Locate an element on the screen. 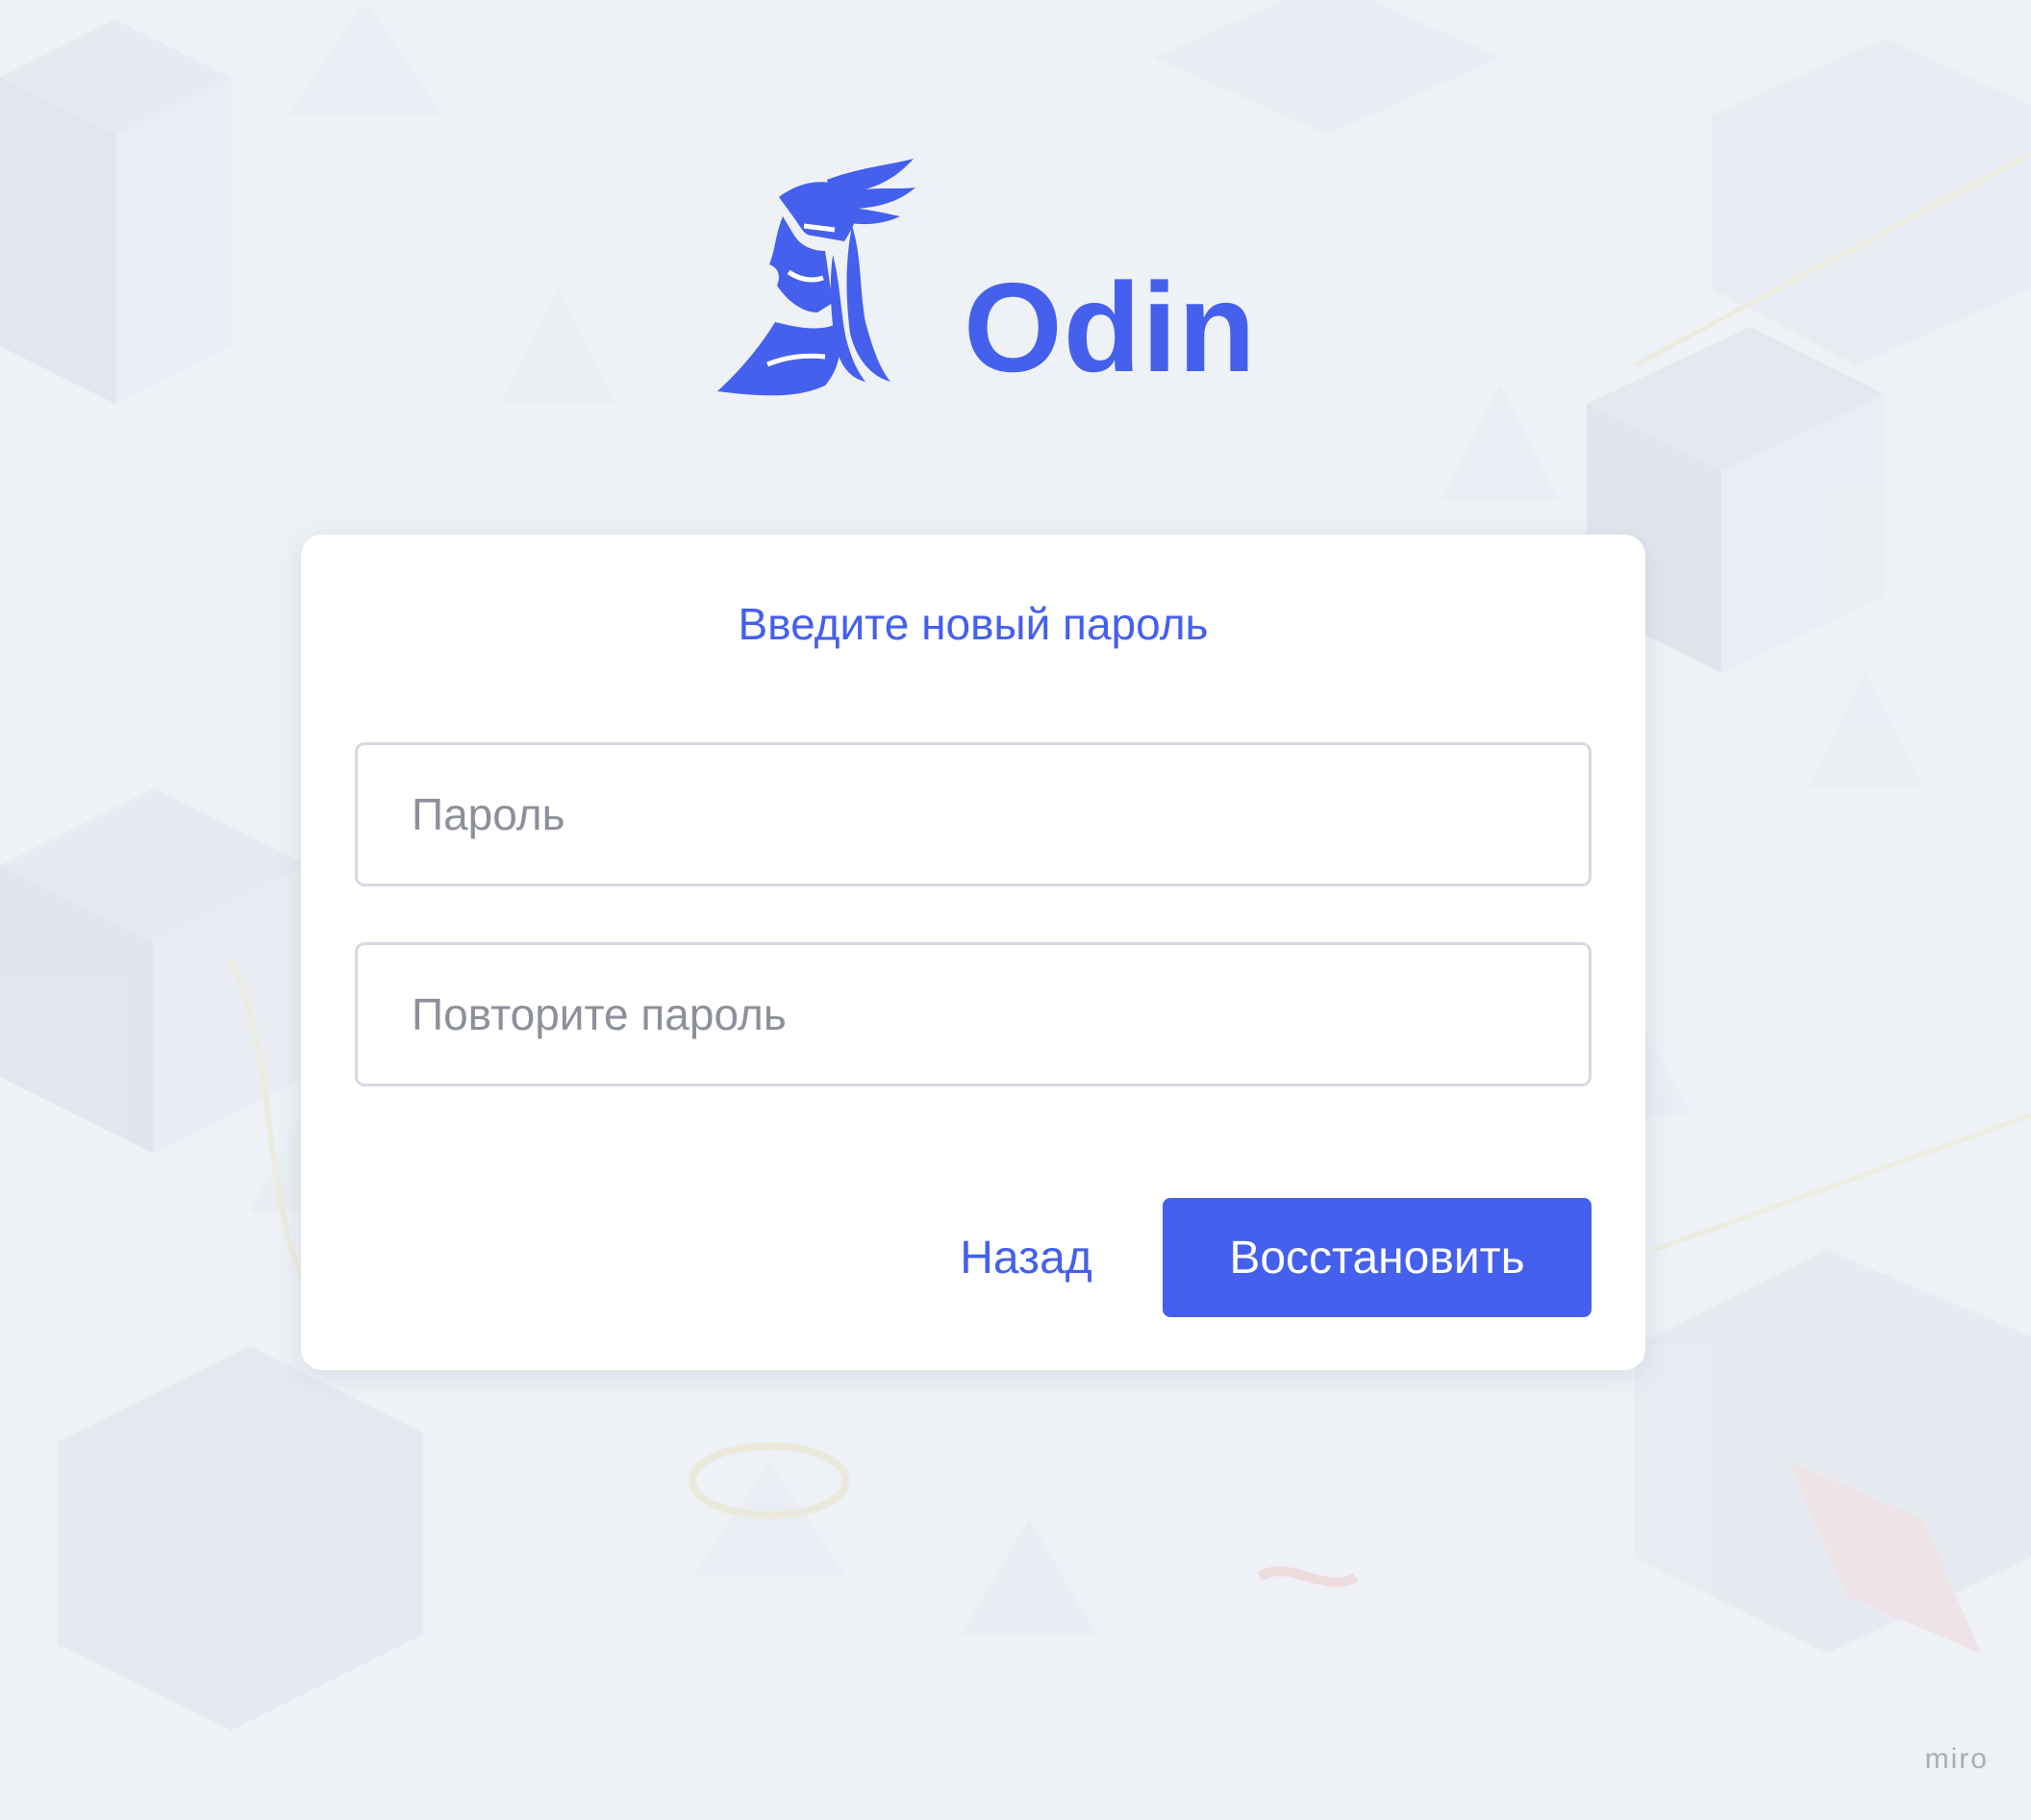 This screenshot has height=1820, width=2031. back-button: Назад is located at coordinates (1026, 1257).